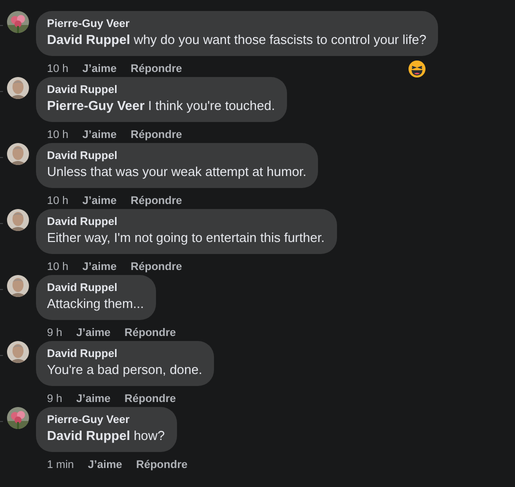 This screenshot has height=487, width=515. I want to click on comment-text: Pierre-Guy Veer I think you're touched., so click(161, 105).